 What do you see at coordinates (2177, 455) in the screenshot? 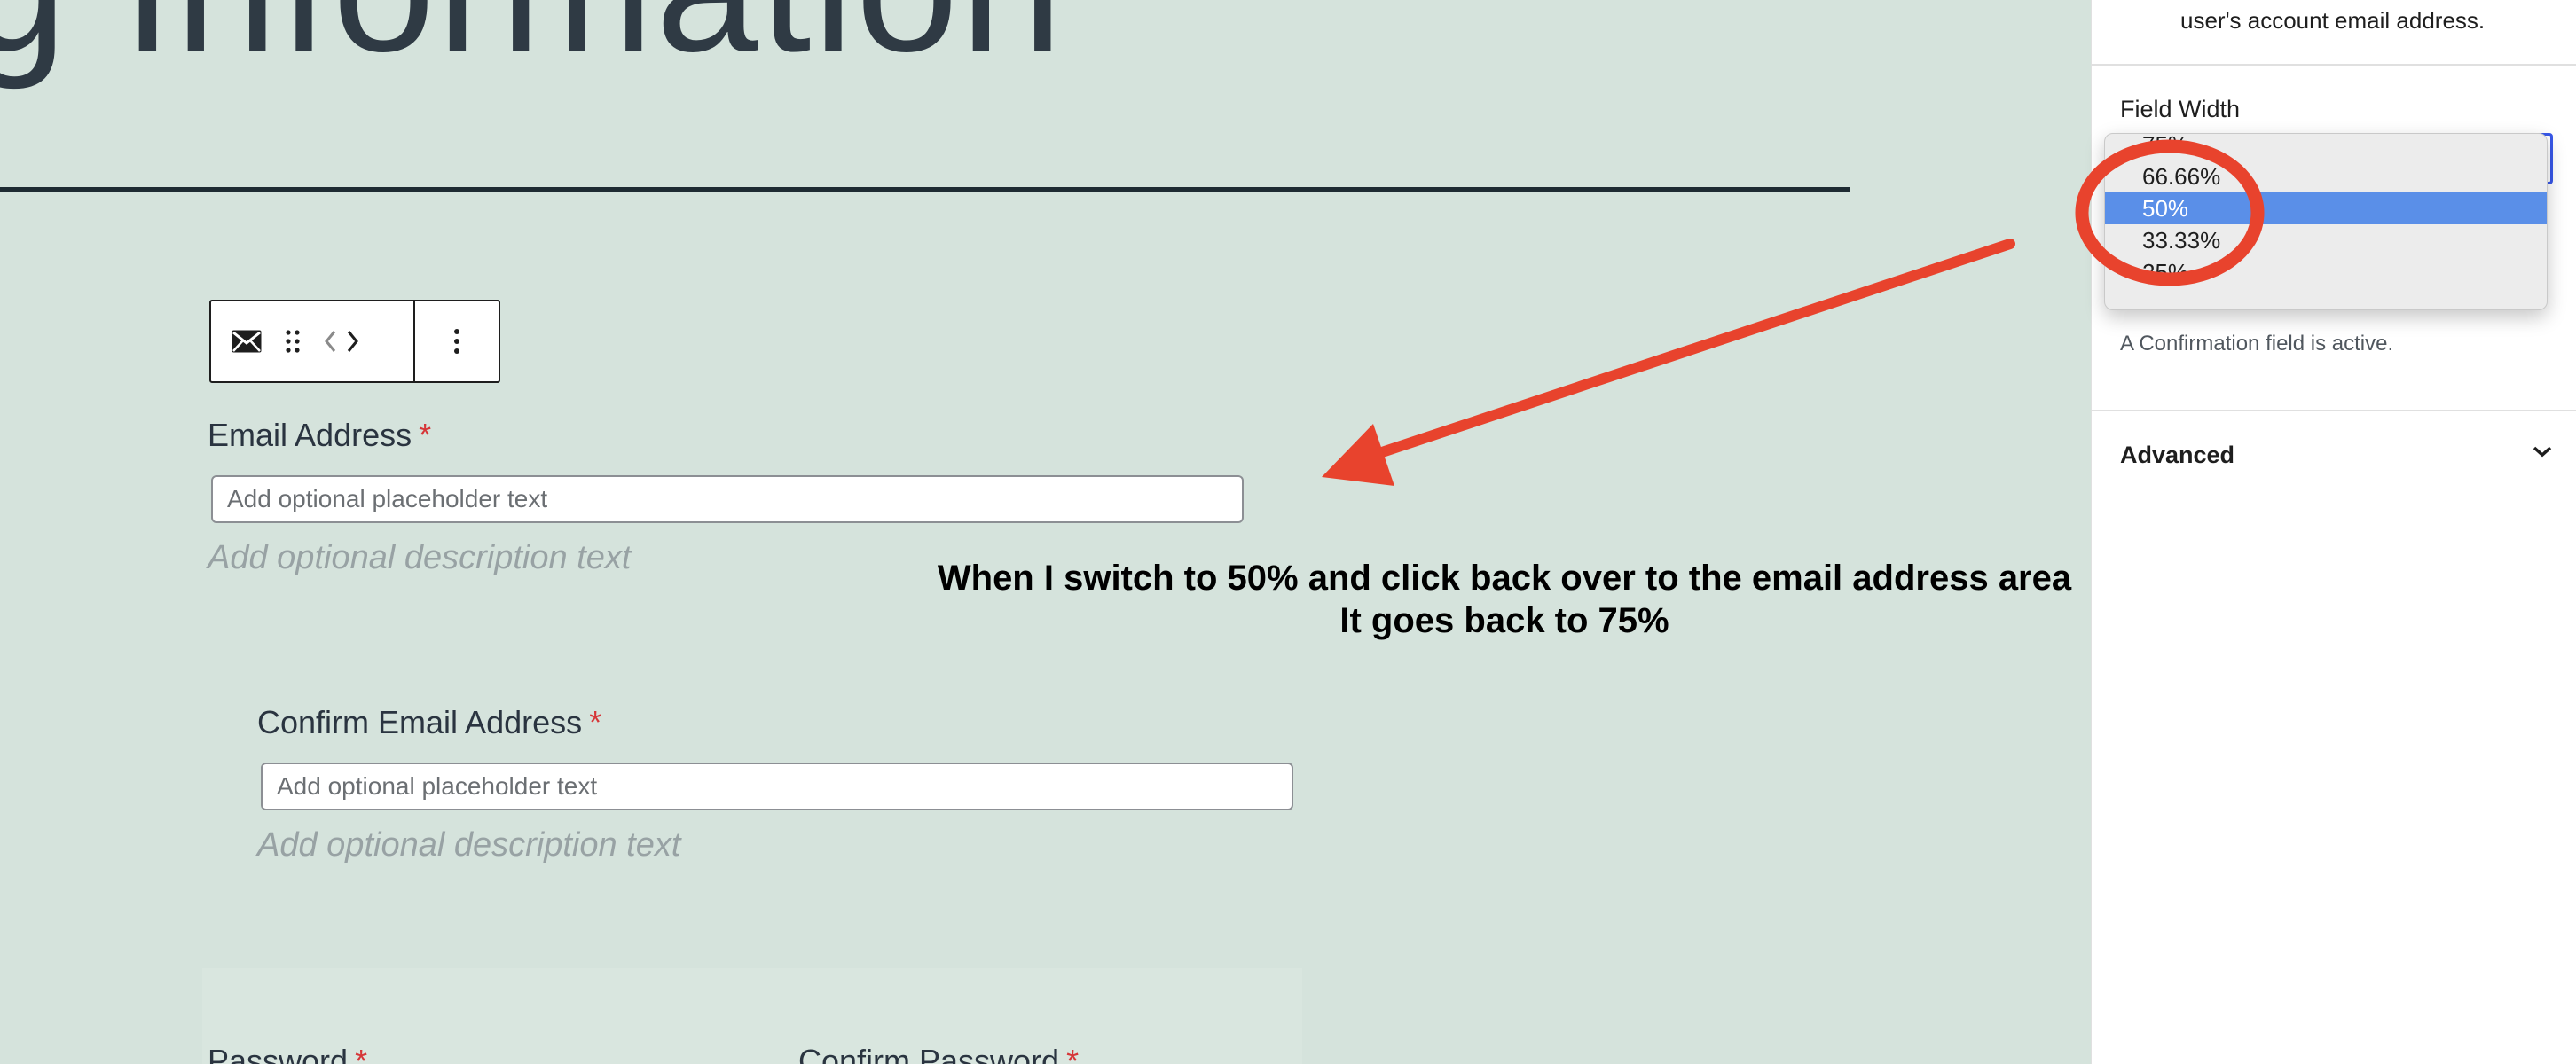
I see `advanced-label: Advanced` at bounding box center [2177, 455].